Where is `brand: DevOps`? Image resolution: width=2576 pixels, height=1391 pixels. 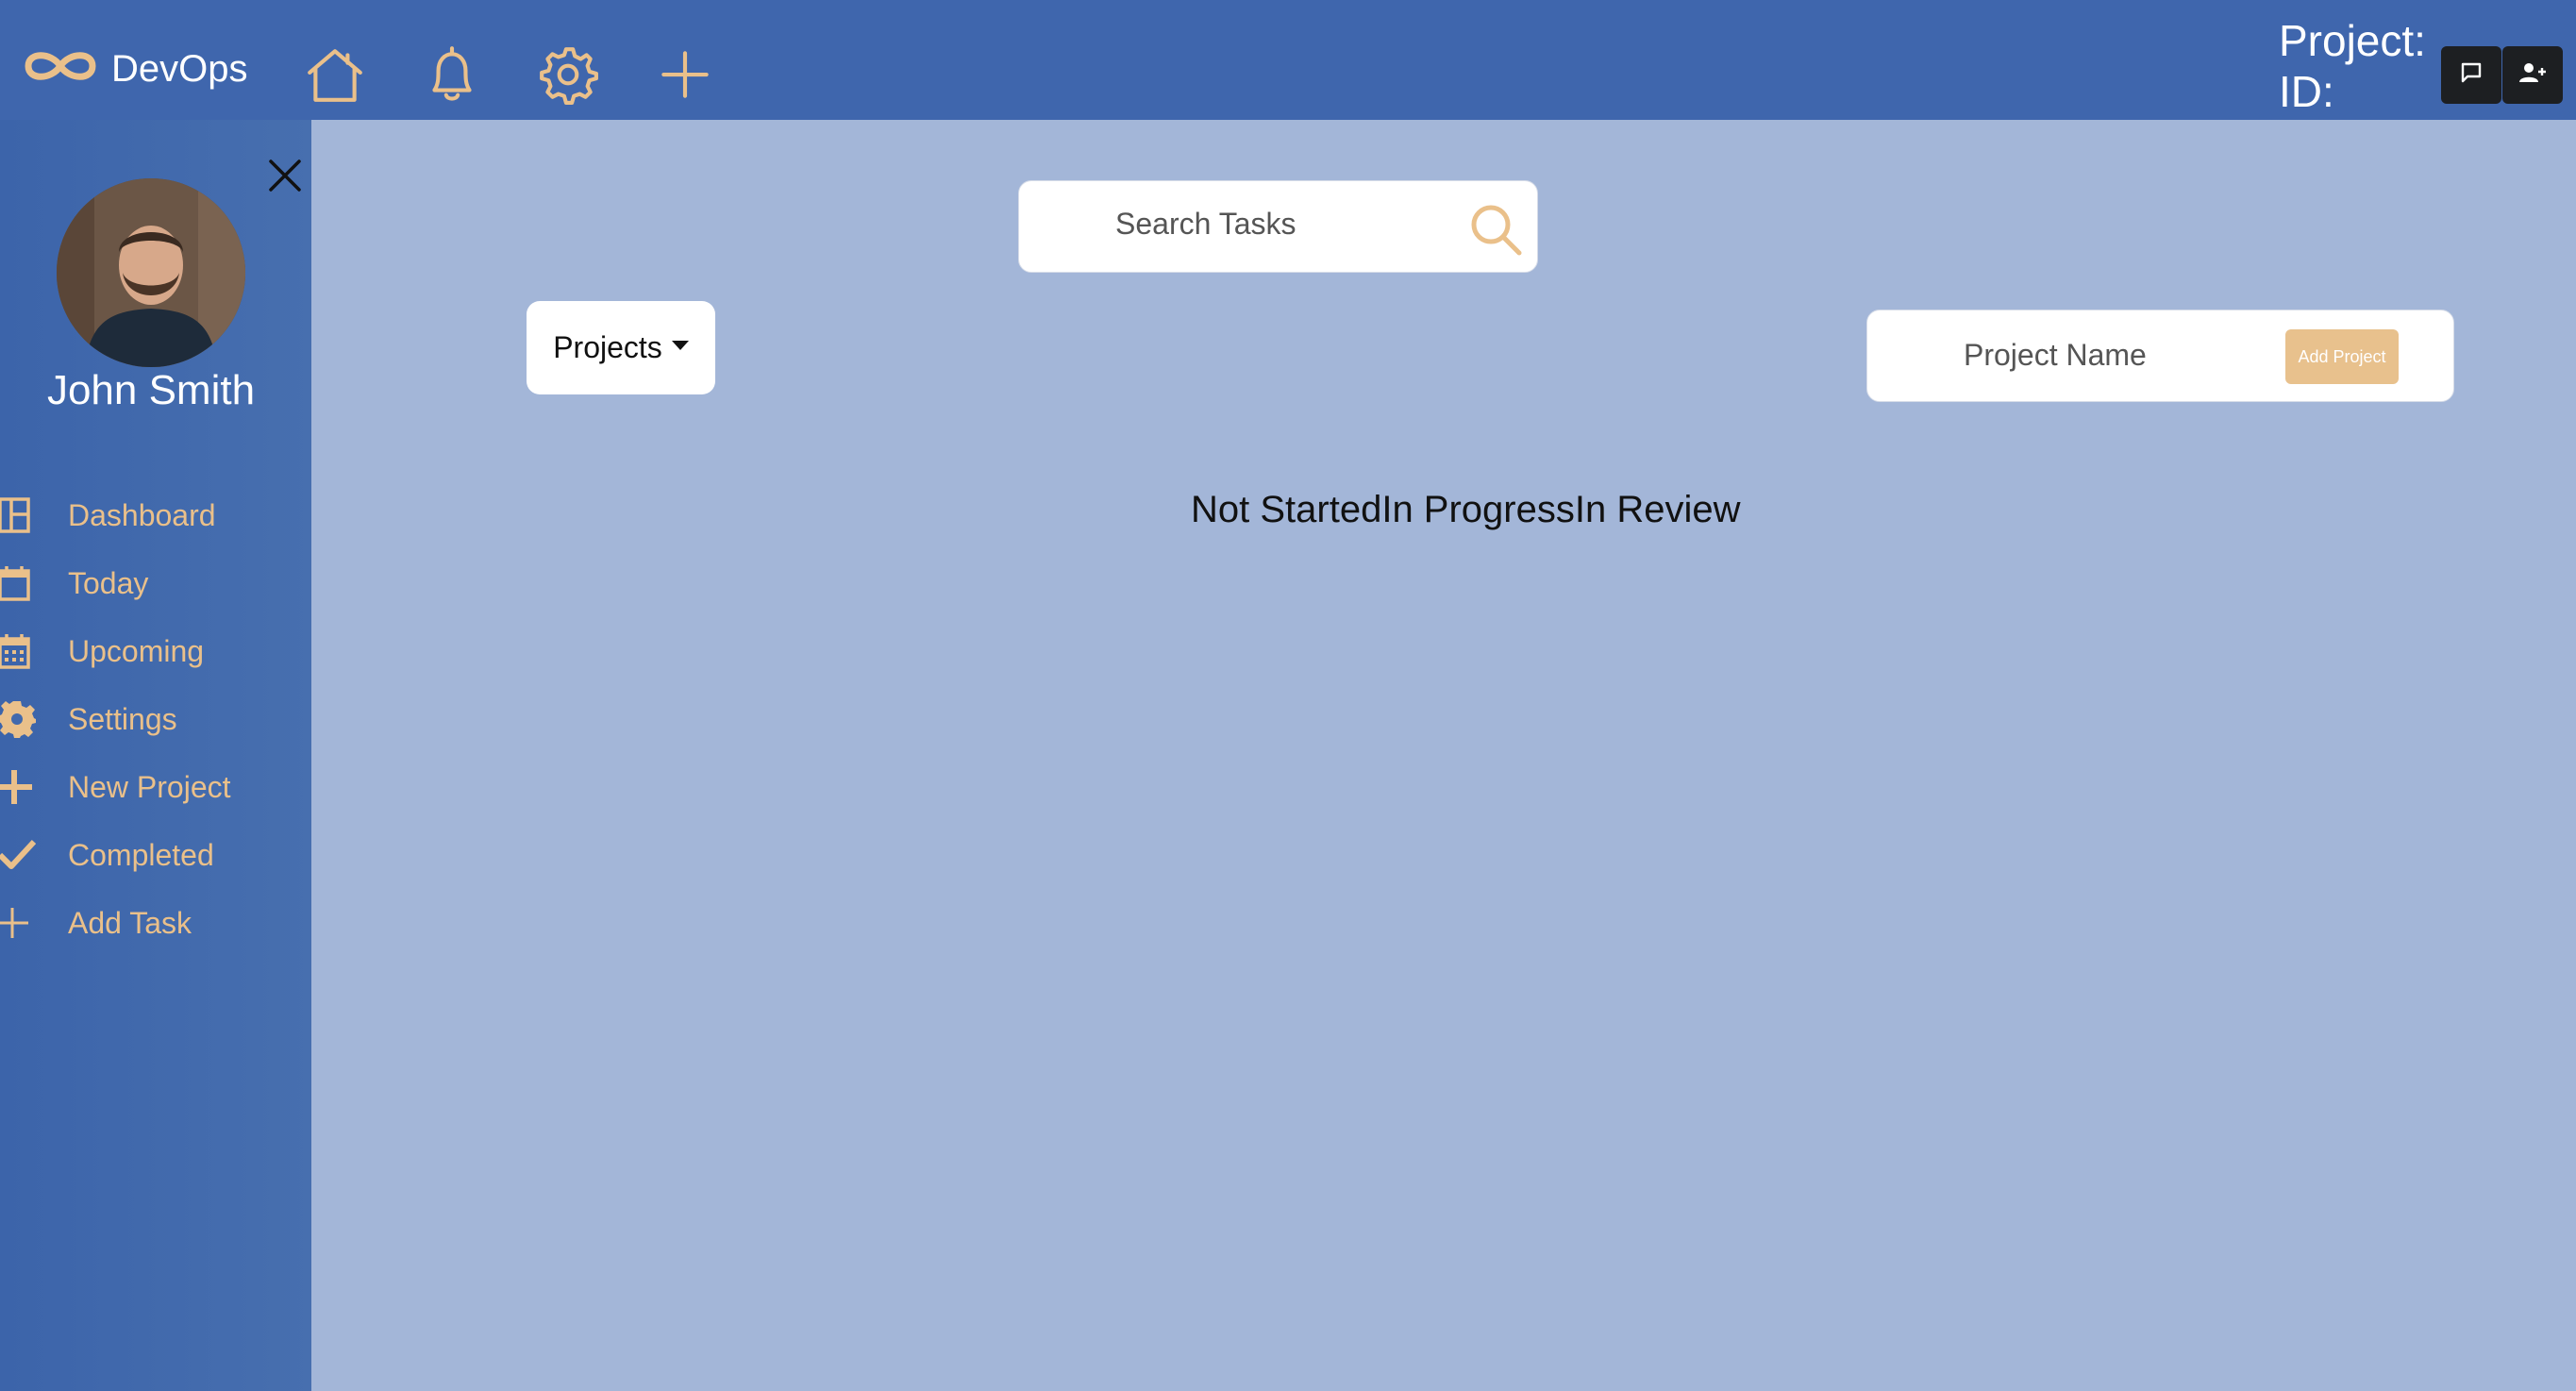 brand: DevOps is located at coordinates (135, 68).